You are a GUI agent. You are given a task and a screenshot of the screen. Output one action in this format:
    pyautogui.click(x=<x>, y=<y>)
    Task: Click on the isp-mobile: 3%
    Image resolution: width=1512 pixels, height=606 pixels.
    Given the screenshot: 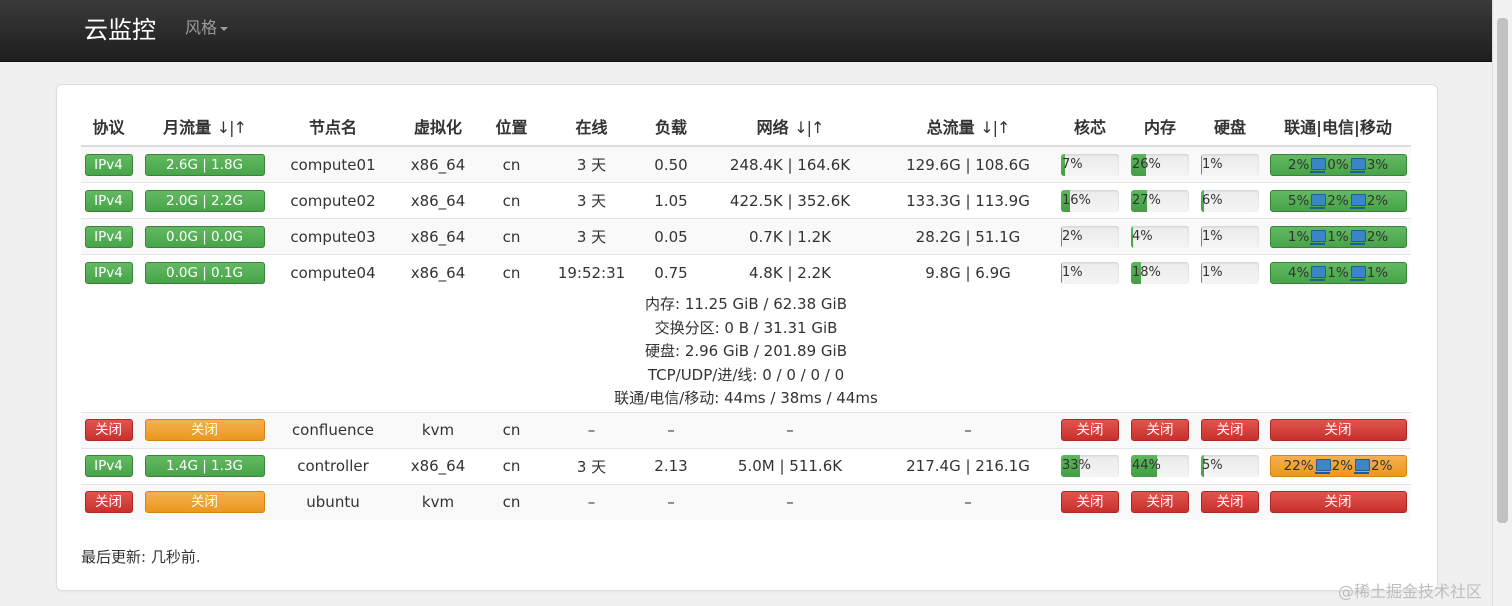 What is the action you would take?
    pyautogui.click(x=1377, y=164)
    